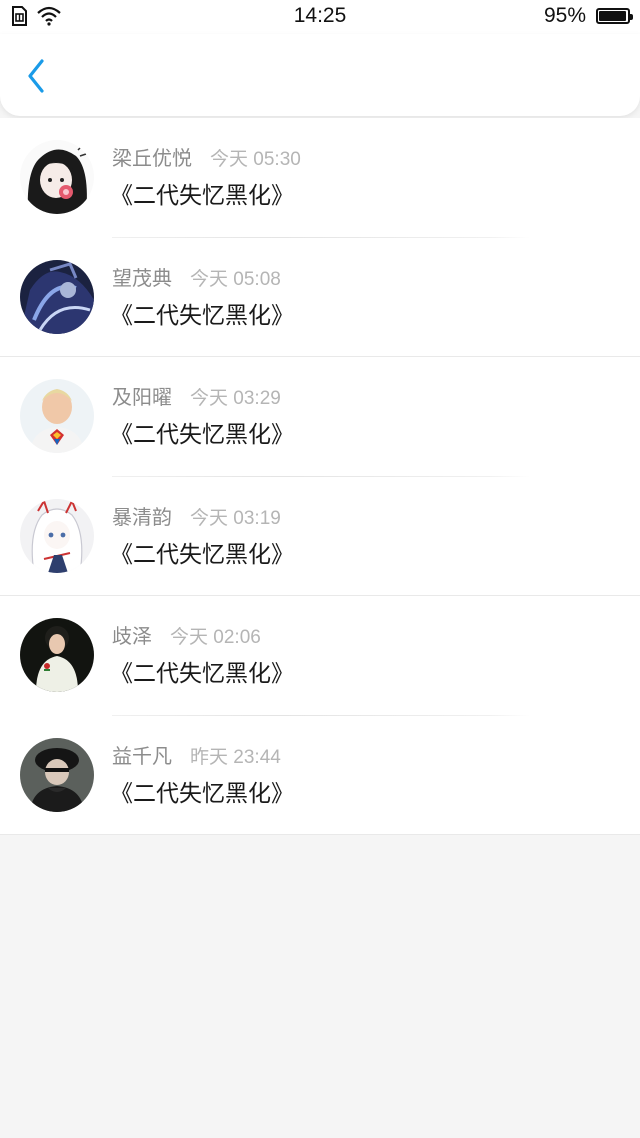  What do you see at coordinates (320, 17) in the screenshot?
I see `status-bar: 14:25 95%` at bounding box center [320, 17].